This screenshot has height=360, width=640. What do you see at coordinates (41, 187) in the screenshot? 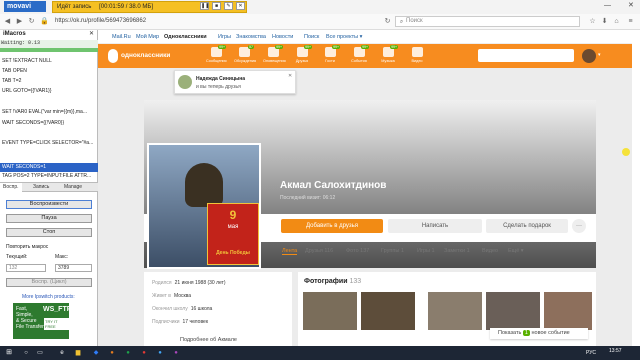
I see `tab-record: Запись` at bounding box center [41, 187].